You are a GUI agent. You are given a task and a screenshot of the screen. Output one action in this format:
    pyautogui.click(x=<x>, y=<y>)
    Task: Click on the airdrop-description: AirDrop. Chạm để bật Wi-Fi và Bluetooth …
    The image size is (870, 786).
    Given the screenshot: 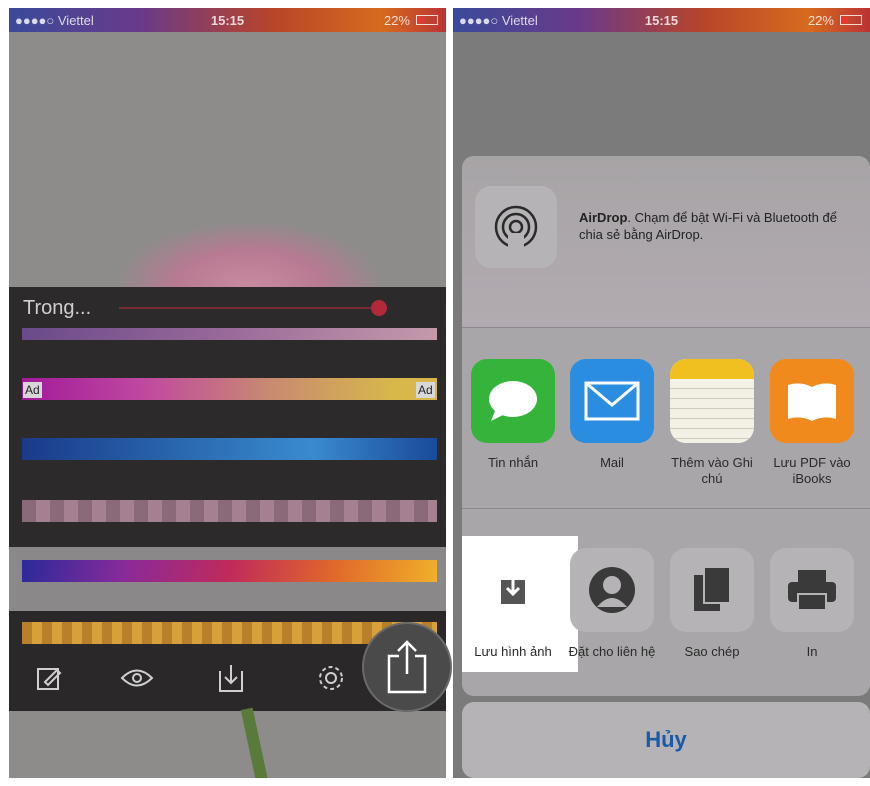 What is the action you would take?
    pyautogui.click(x=719, y=226)
    